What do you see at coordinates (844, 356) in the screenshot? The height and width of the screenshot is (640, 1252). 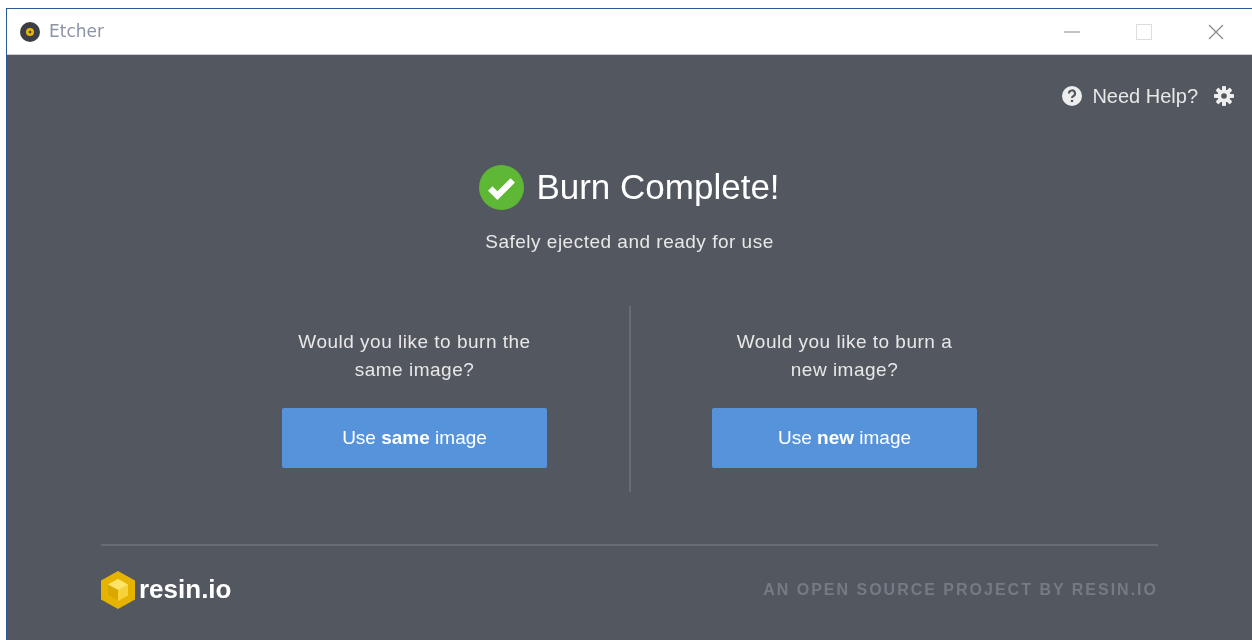 I see `question-text: Would you like to burn a new image?` at bounding box center [844, 356].